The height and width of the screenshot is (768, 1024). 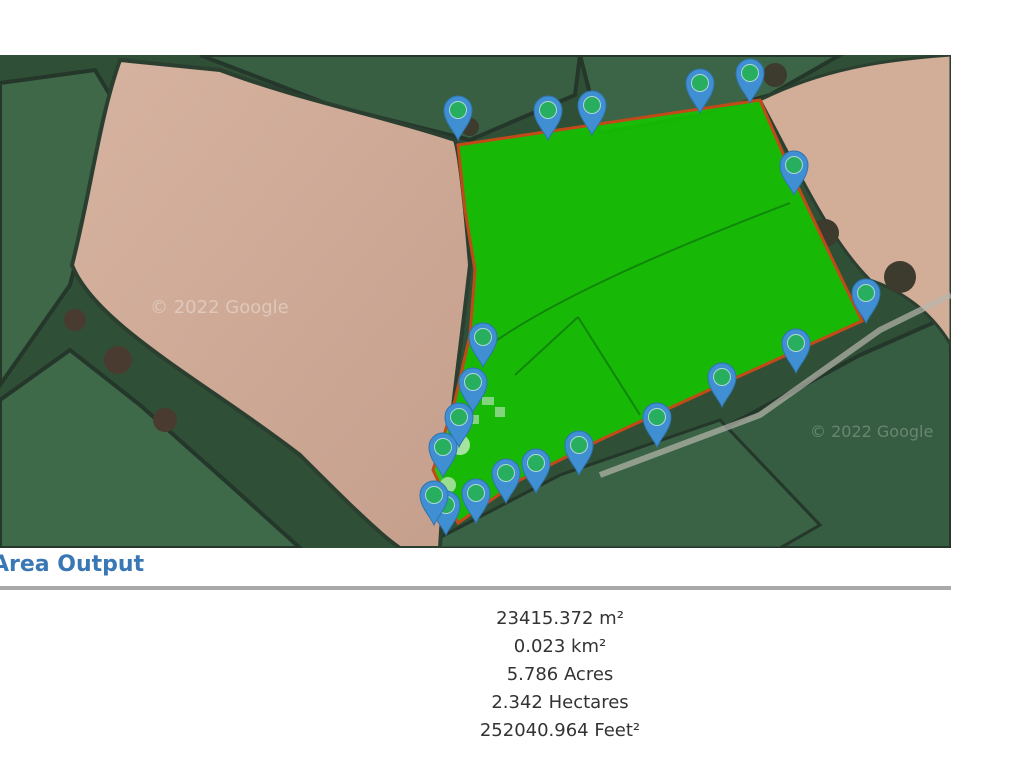 I want to click on result-square-meters: 23415.372 m², so click(x=560, y=618).